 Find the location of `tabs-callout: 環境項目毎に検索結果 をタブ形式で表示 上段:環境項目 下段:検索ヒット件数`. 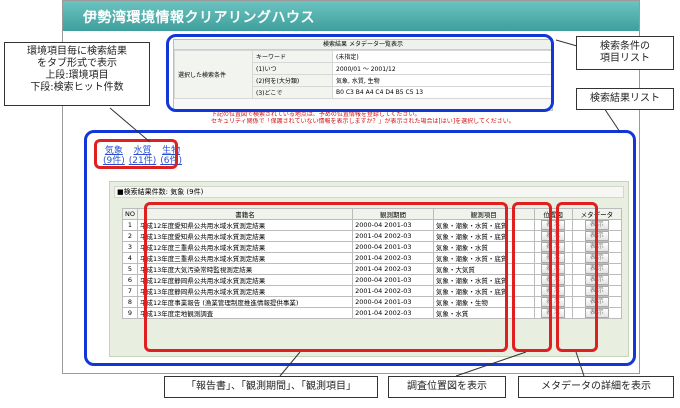

tabs-callout: 環境項目毎に検索結果 をタブ形式で表示 上段:環境項目 下段:検索ヒット件数 is located at coordinates (77, 74).